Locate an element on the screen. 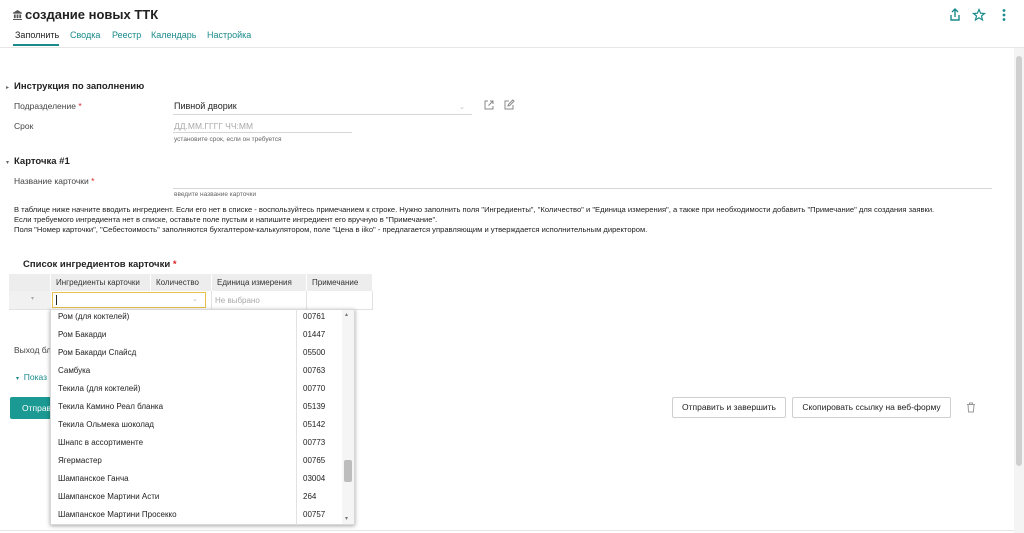 The width and height of the screenshot is (1024, 533). department-underline is located at coordinates (322, 114).